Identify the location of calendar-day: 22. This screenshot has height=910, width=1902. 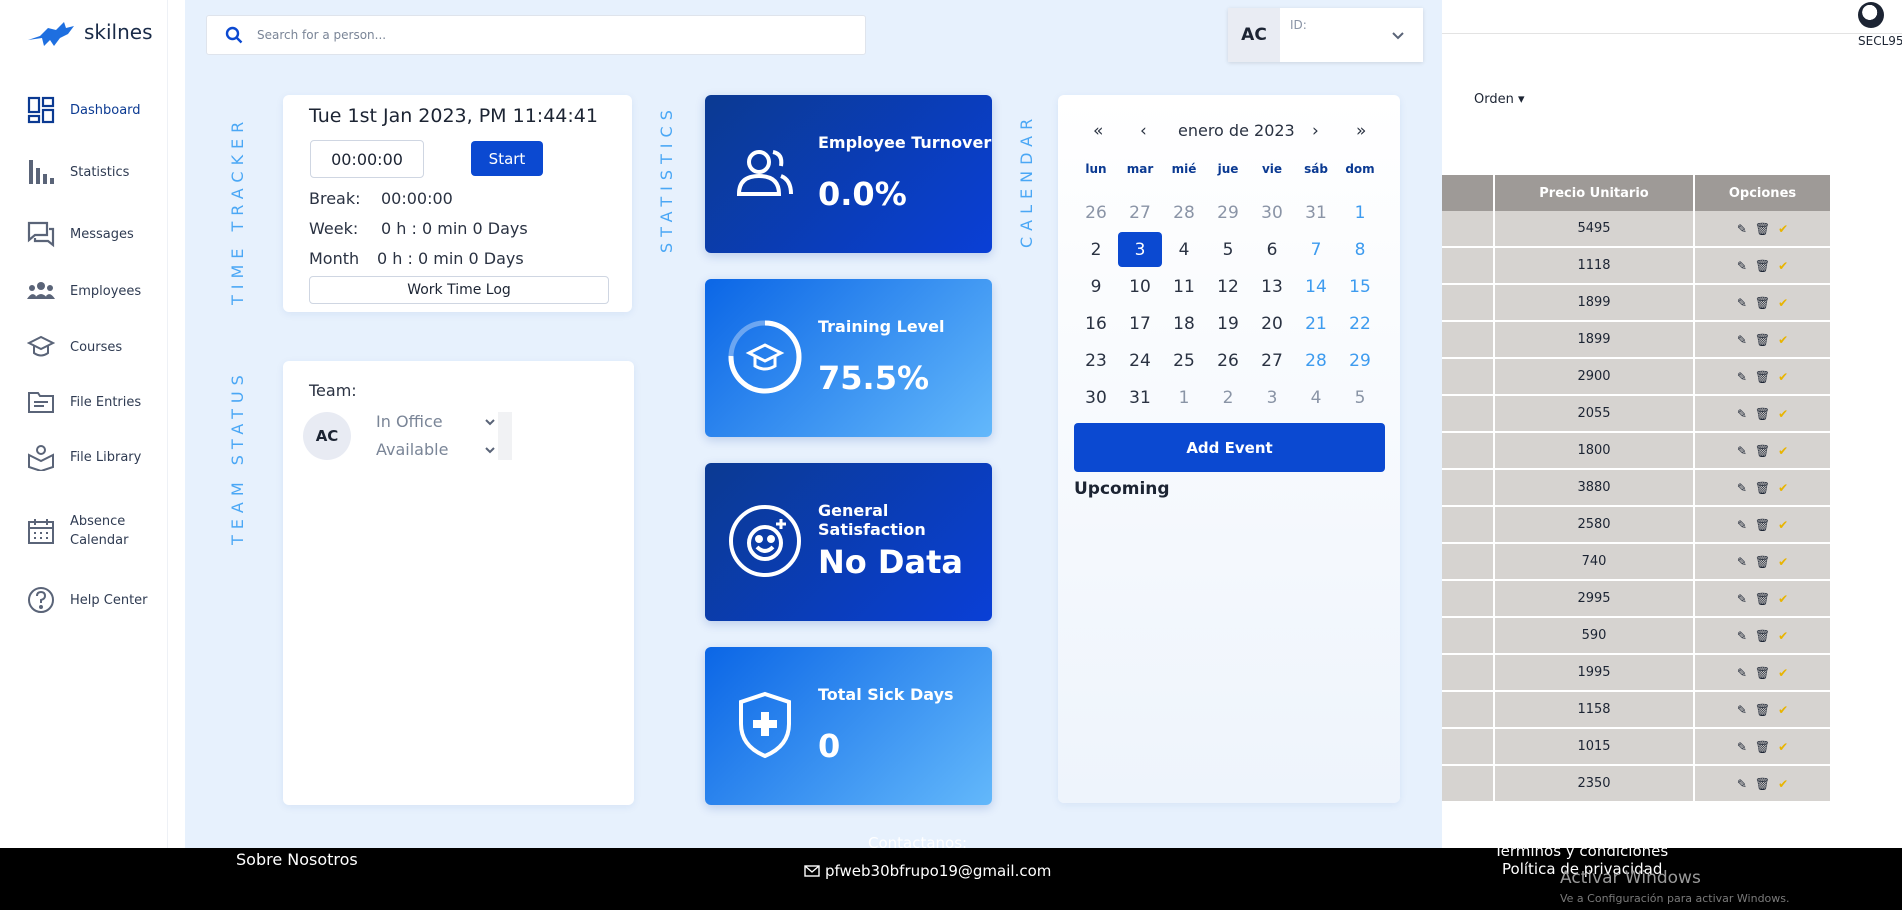
(1360, 323).